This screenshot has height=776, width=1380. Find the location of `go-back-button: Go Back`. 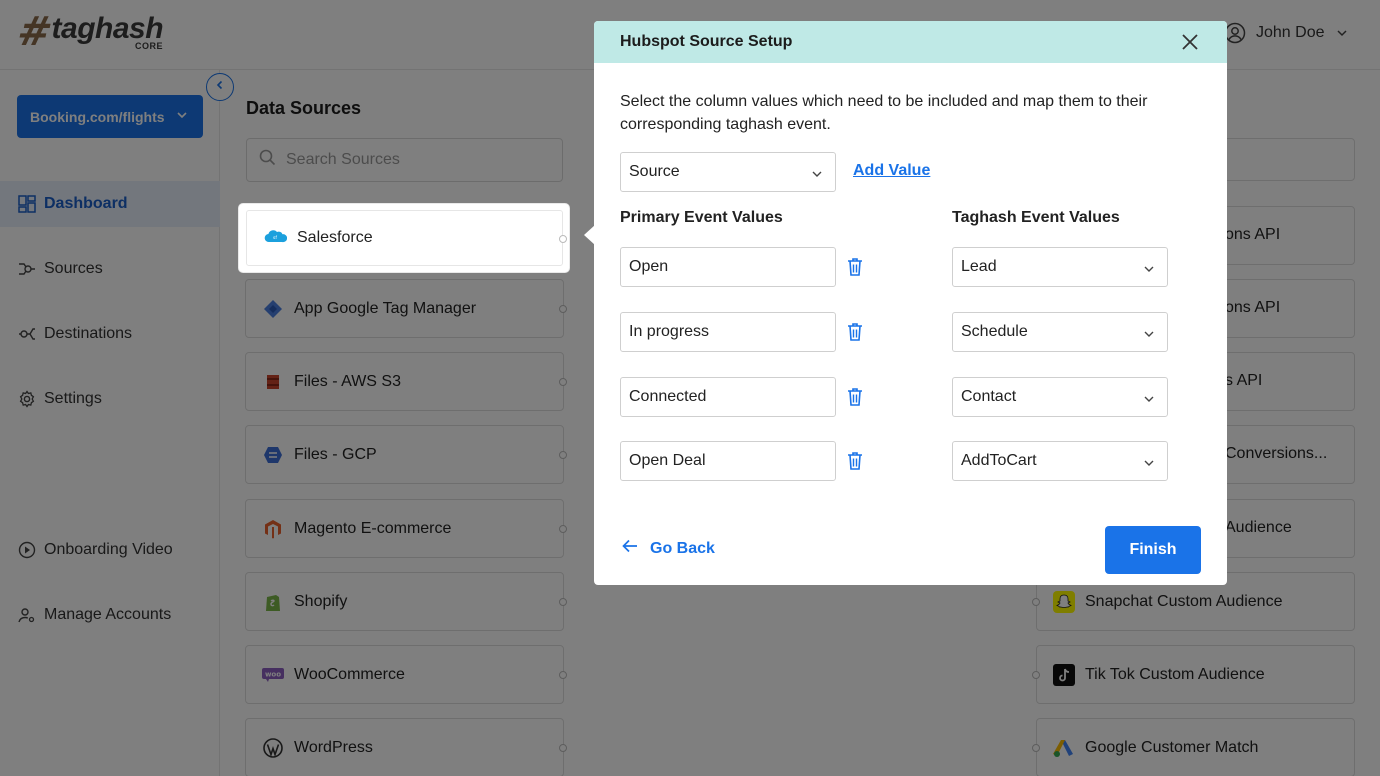

go-back-button: Go Back is located at coordinates (668, 548).